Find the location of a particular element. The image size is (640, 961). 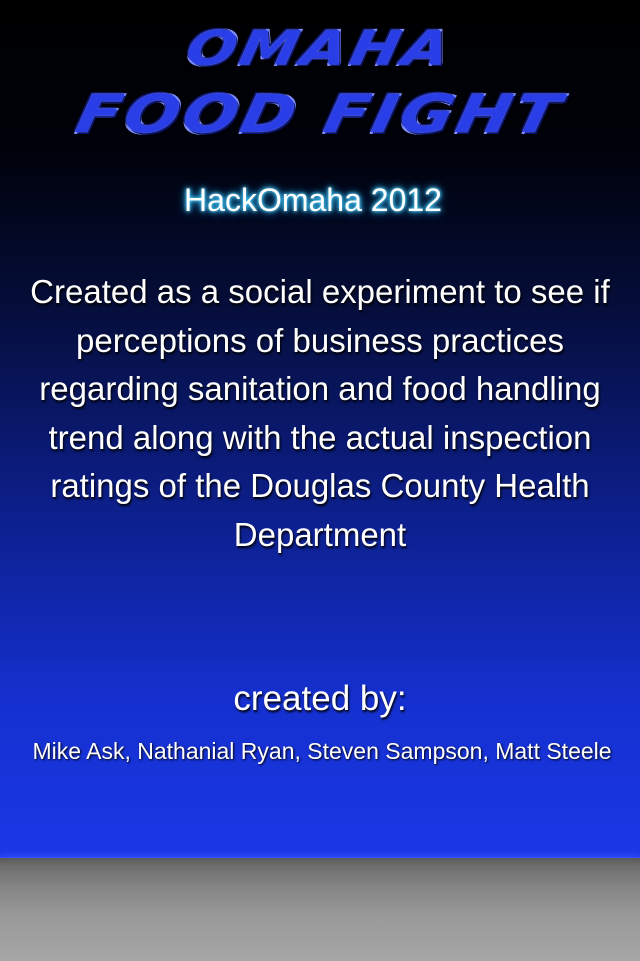

credits-label: created by: is located at coordinates (320, 698).